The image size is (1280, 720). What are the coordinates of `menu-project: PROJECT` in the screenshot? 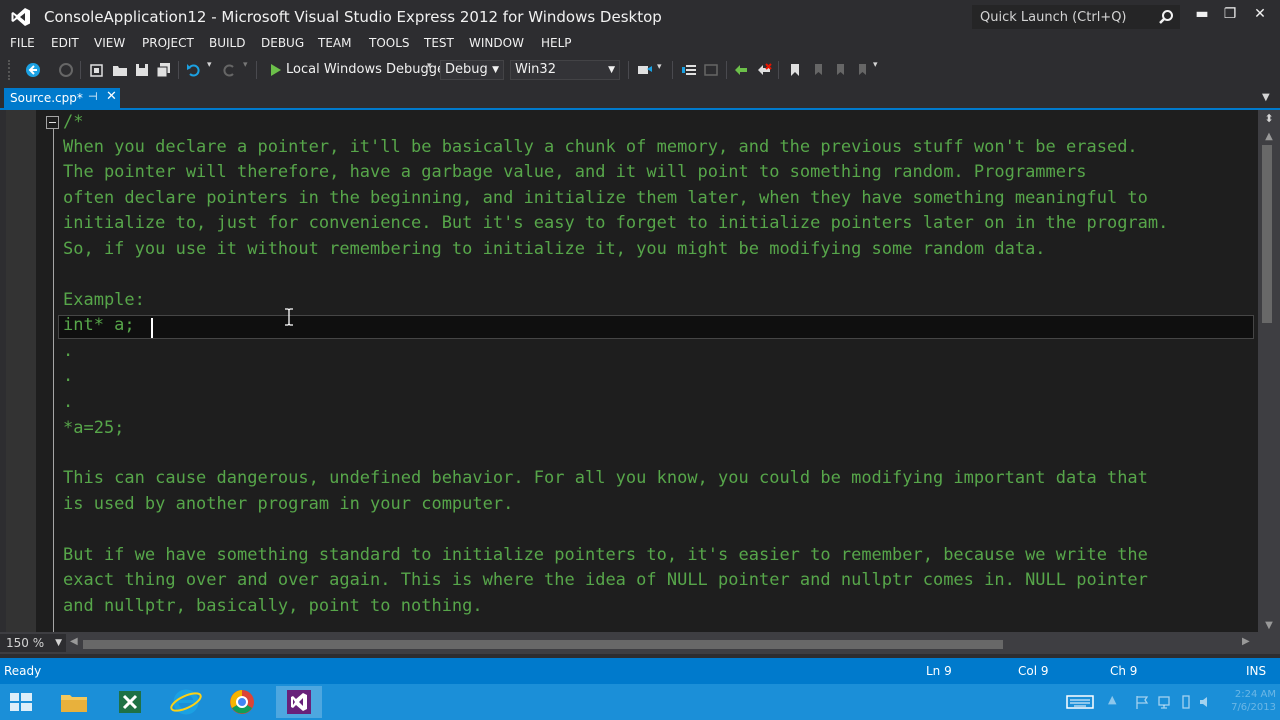 It's located at (168, 43).